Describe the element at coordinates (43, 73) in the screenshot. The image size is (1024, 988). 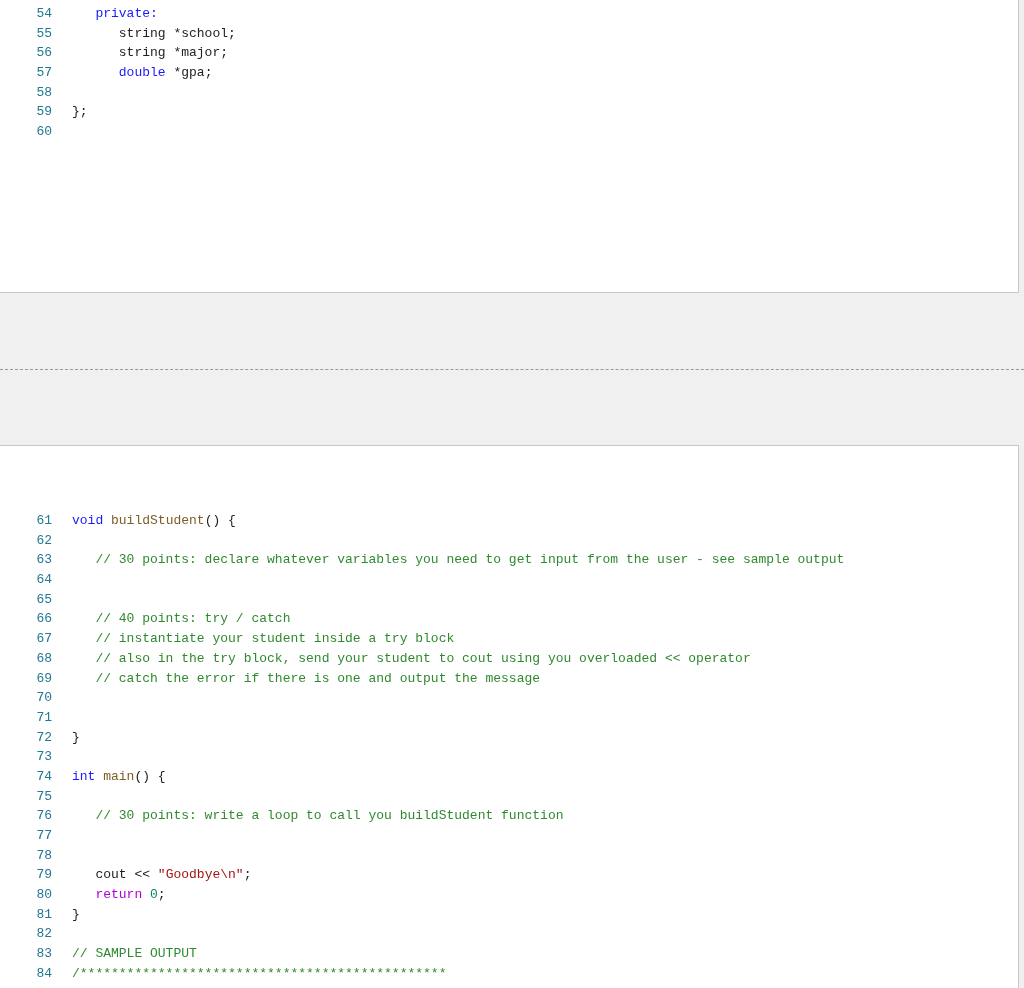
I see `line-number: 57` at that location.